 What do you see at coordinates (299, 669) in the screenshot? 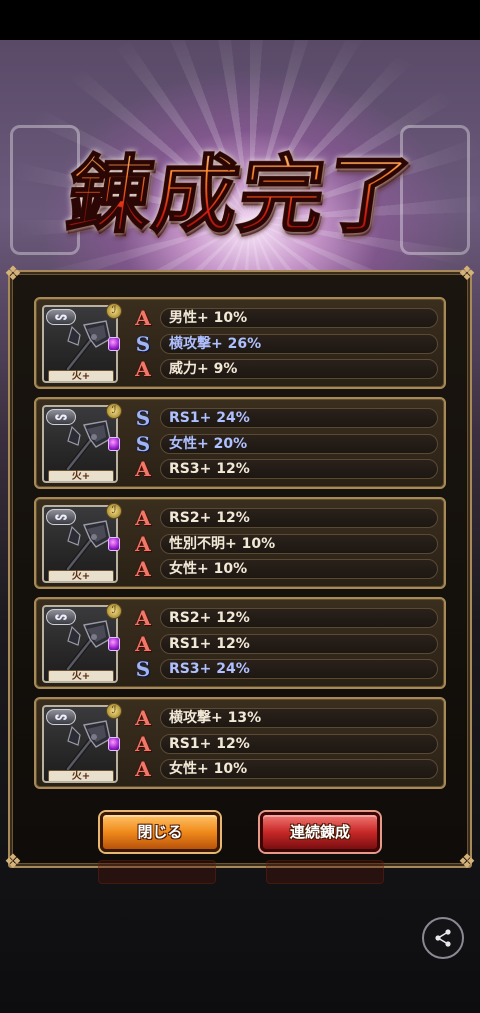
I see `stat-text: RS3+ 24%` at bounding box center [299, 669].